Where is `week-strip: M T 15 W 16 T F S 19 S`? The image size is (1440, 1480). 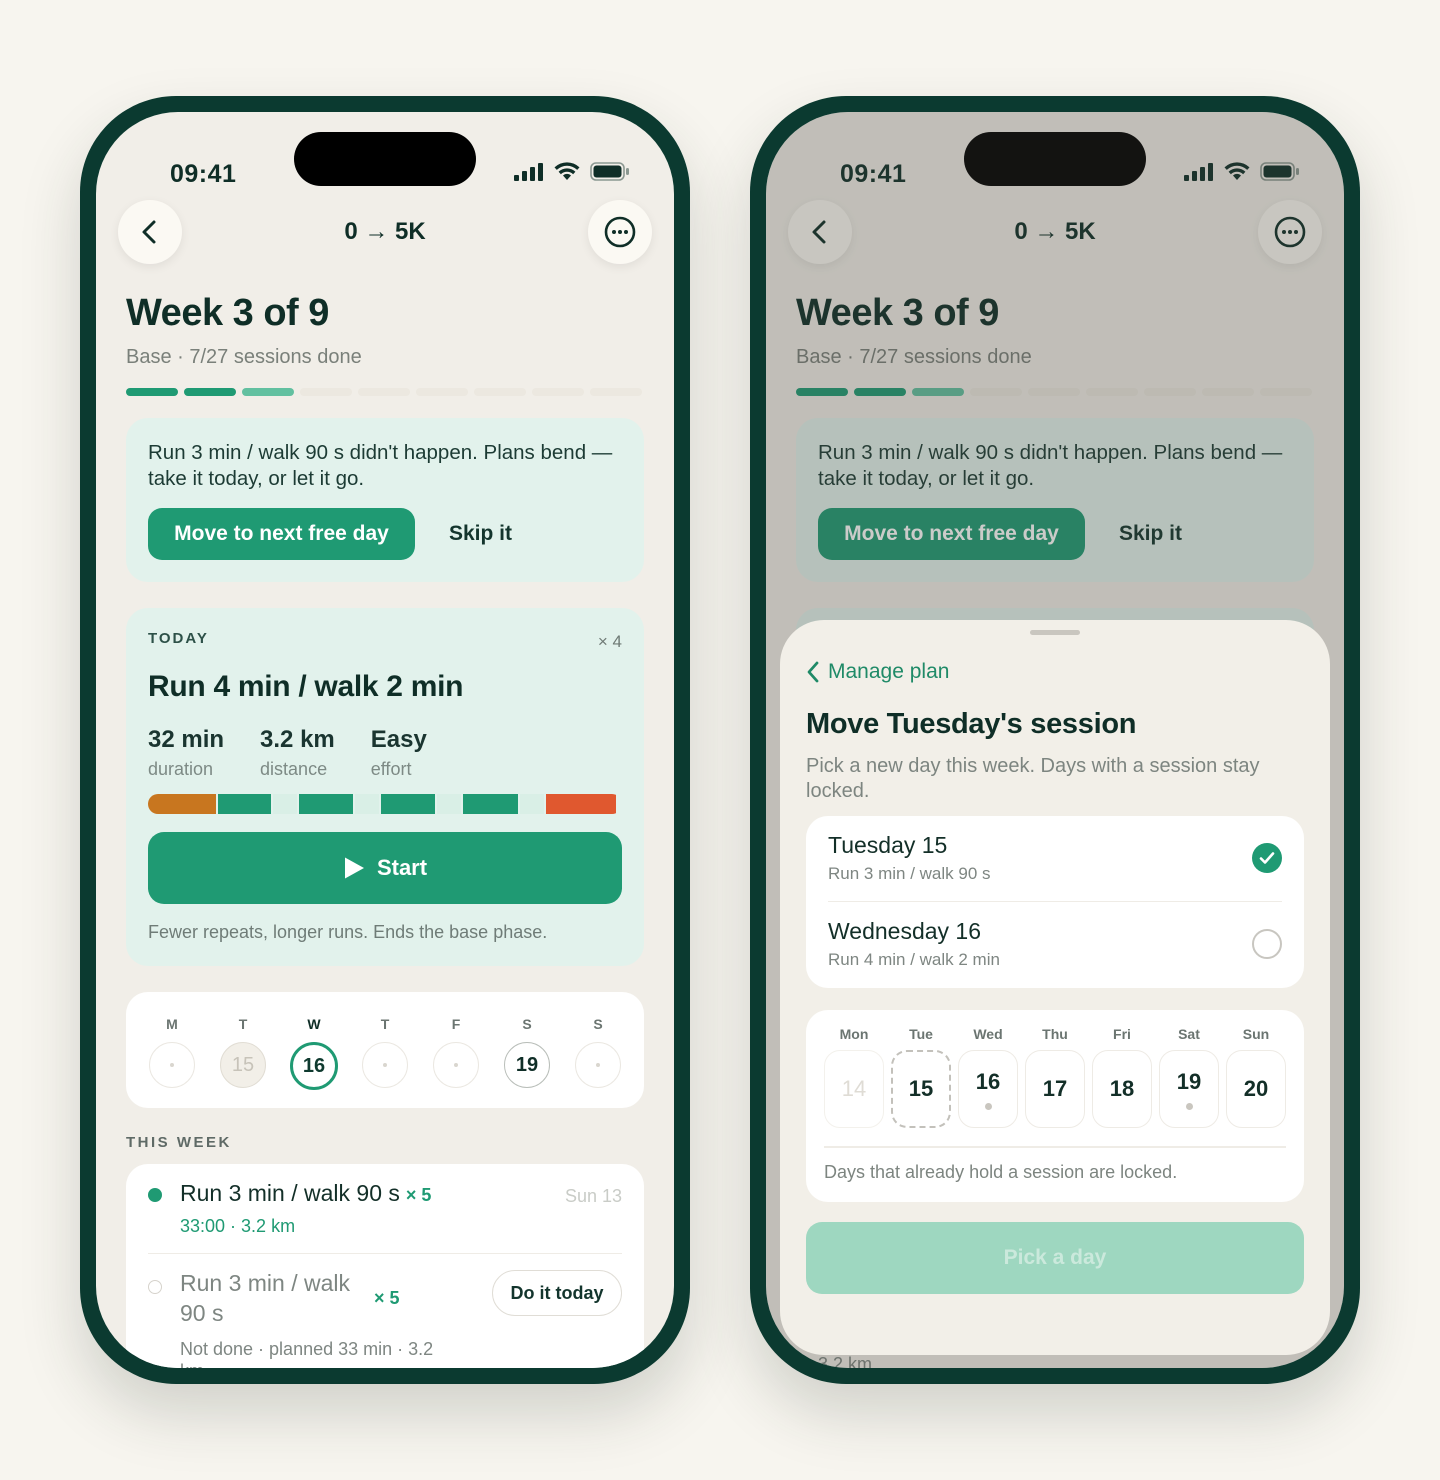 week-strip: M T 15 W 16 T F S 19 S is located at coordinates (385, 1050).